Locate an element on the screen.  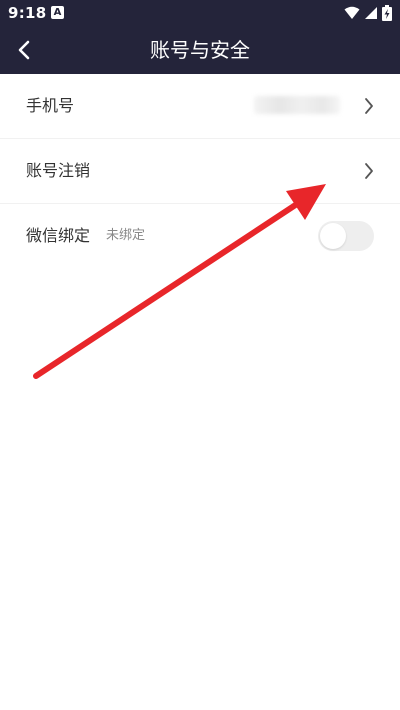
wechat-binding-label: 微信绑定 is located at coordinates (58, 235).